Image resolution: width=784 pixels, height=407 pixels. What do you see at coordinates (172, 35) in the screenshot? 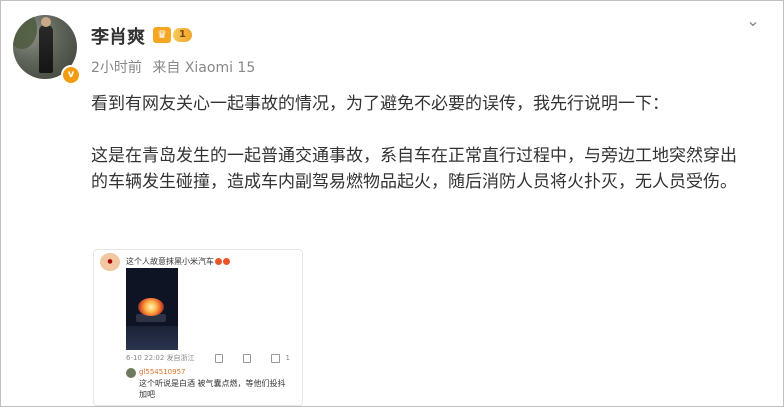
I see `level-badge: ♛ 1` at bounding box center [172, 35].